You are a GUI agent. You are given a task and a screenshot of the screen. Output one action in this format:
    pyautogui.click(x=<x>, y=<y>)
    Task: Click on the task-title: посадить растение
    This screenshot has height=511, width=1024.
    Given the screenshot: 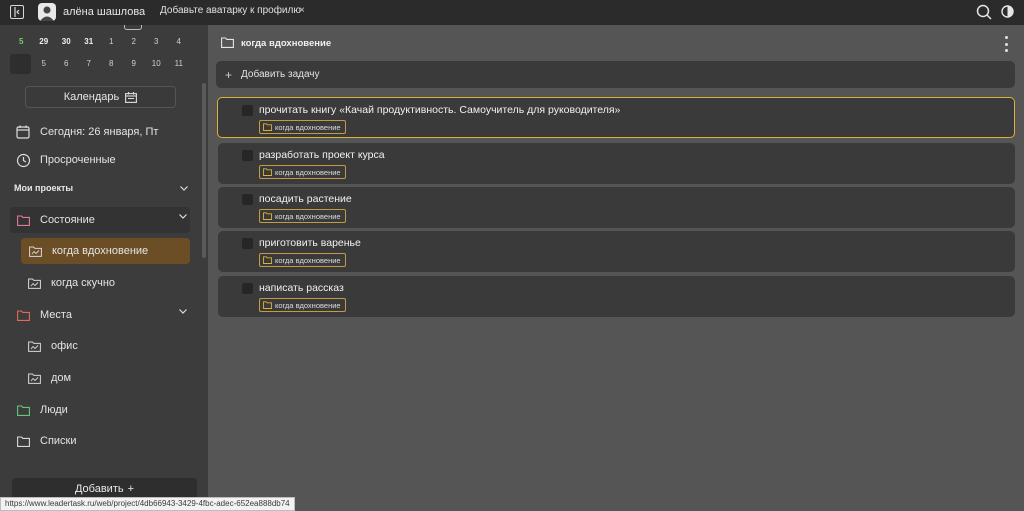 What is the action you would take?
    pyautogui.click(x=305, y=199)
    